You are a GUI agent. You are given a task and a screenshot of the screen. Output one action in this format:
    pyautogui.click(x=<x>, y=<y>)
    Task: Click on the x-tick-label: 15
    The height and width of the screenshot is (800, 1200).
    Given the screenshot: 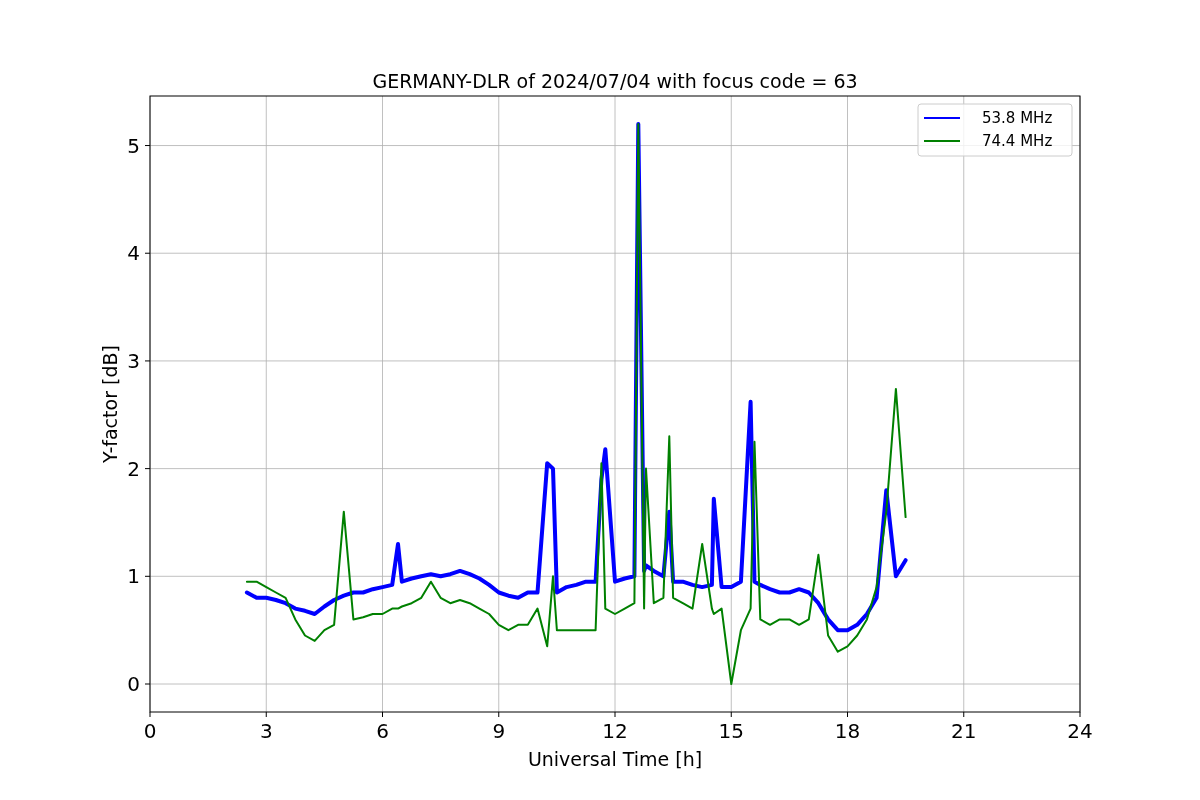 What is the action you would take?
    pyautogui.click(x=731, y=731)
    